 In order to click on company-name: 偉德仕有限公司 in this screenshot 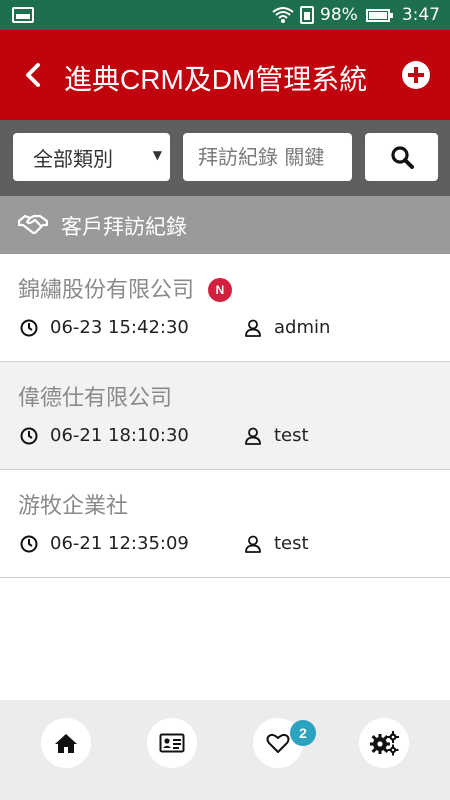, I will do `click(95, 398)`.